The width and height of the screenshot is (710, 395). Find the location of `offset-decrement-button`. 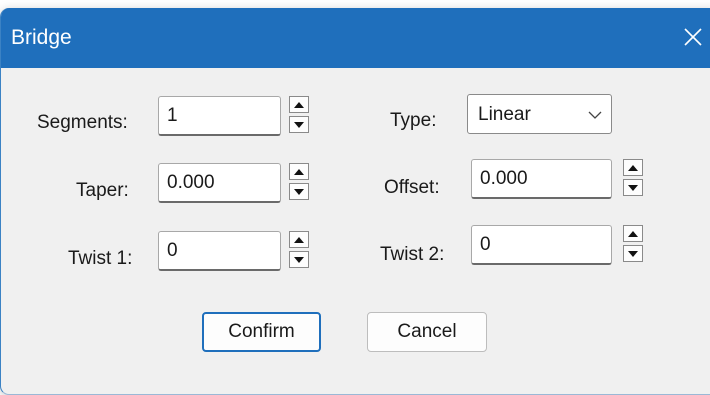

offset-decrement-button is located at coordinates (633, 187).